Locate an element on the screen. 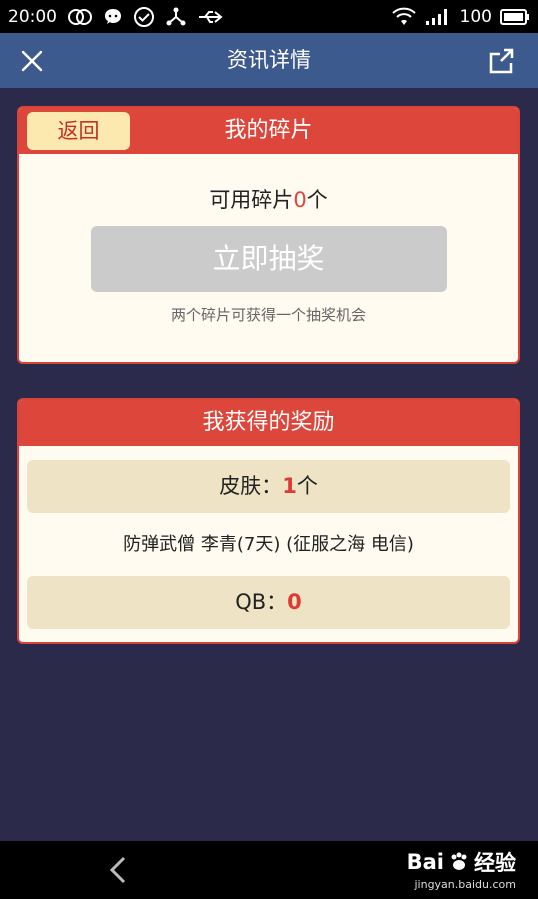 The width and height of the screenshot is (538, 899). watermark-url: jingyan.baidu.com is located at coordinates (465, 884).